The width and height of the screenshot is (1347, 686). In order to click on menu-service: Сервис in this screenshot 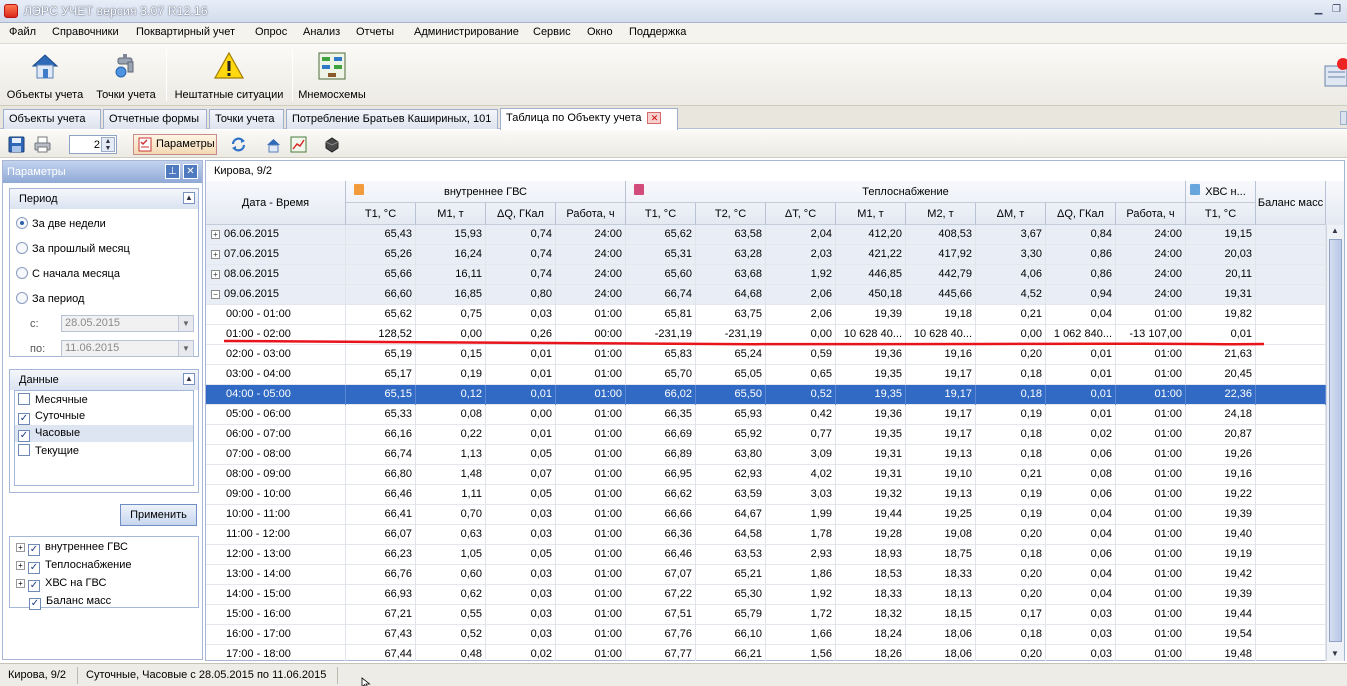, I will do `click(552, 32)`.